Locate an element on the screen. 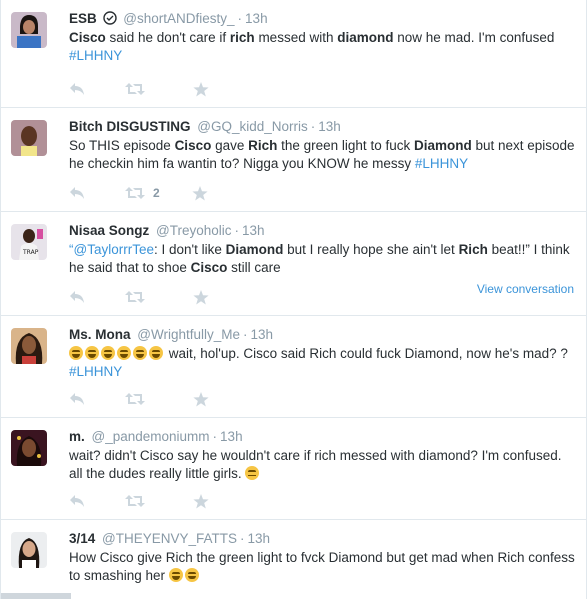 The image size is (587, 599). text-segment: the green light to fuck is located at coordinates (345, 145).